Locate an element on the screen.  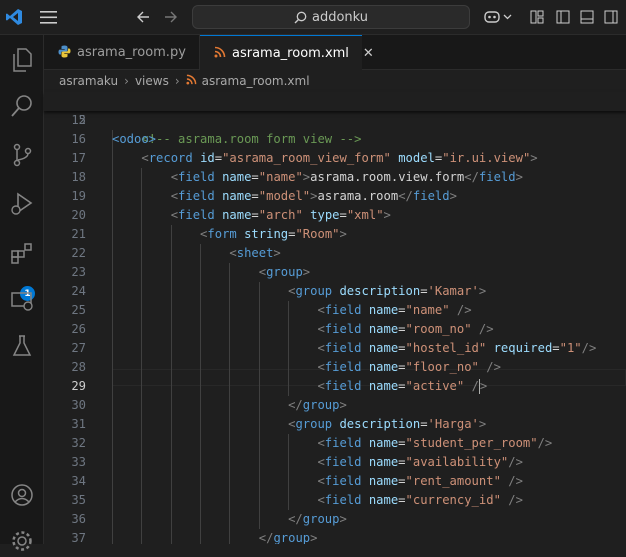
code-line: 29 <field name="active" /> is located at coordinates (335, 386).